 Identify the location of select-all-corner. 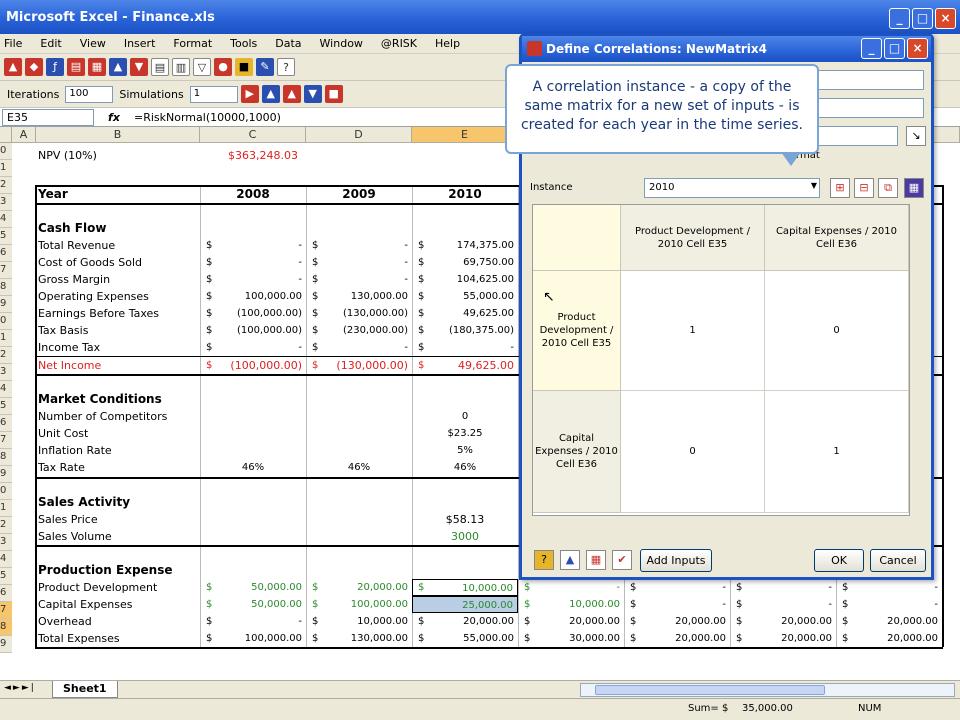
(6, 135).